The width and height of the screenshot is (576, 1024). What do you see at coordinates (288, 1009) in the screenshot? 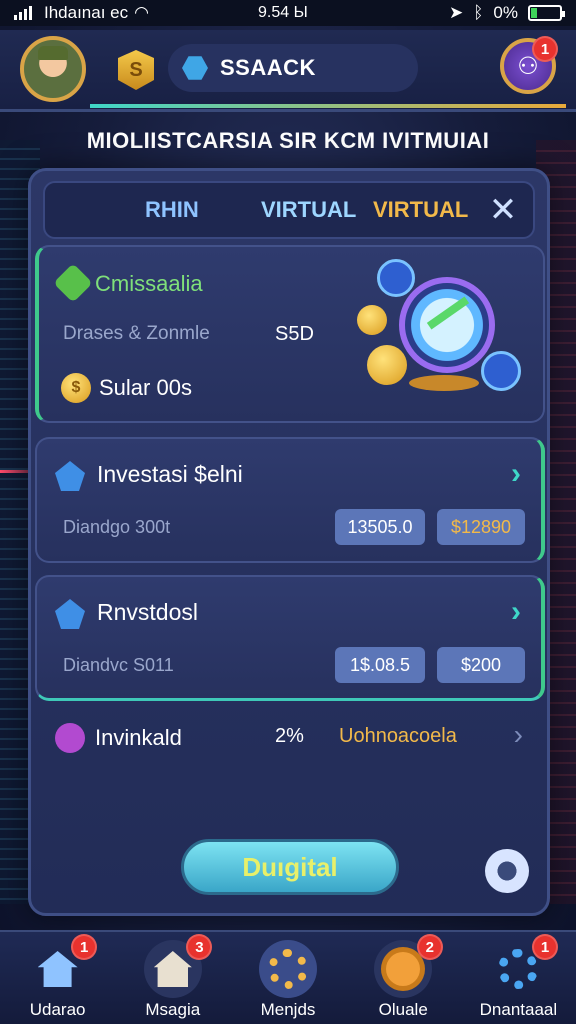
I see `nav-label: Menjds` at bounding box center [288, 1009].